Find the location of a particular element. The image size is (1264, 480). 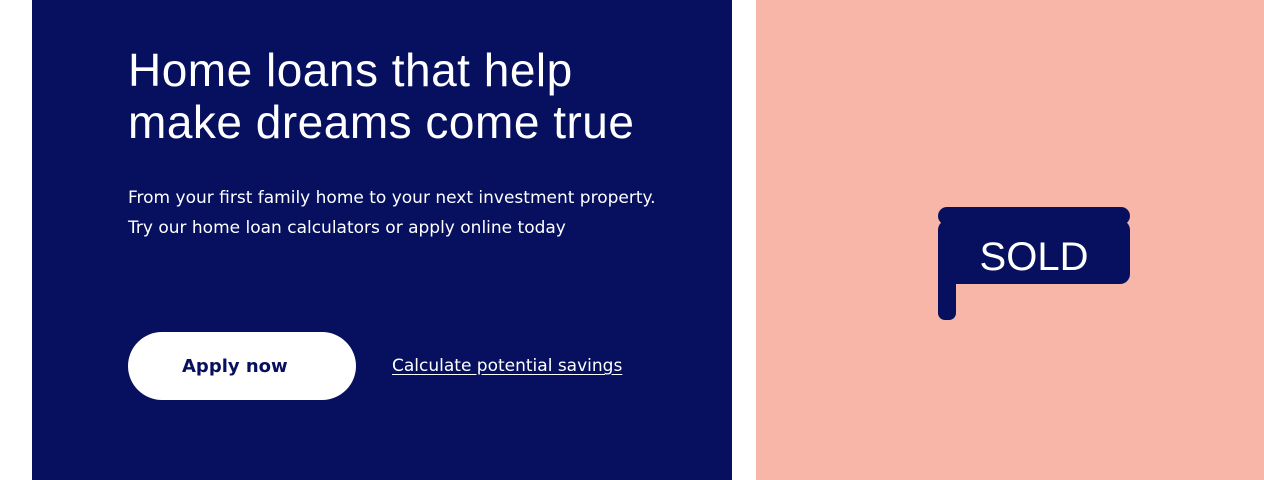

sold-sign: SOLD is located at coordinates (1034, 263).